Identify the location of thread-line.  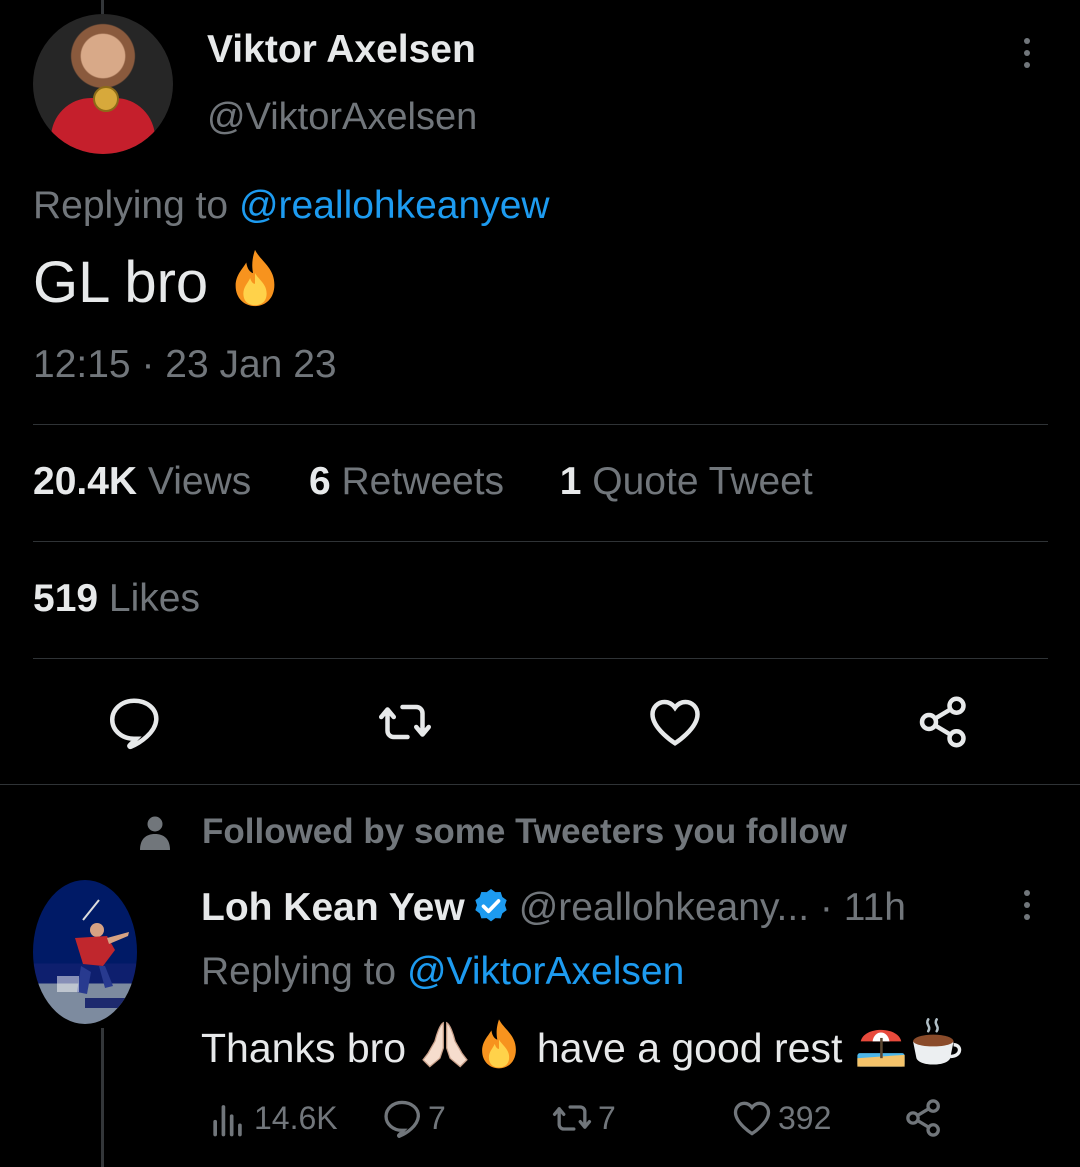
(102, 7).